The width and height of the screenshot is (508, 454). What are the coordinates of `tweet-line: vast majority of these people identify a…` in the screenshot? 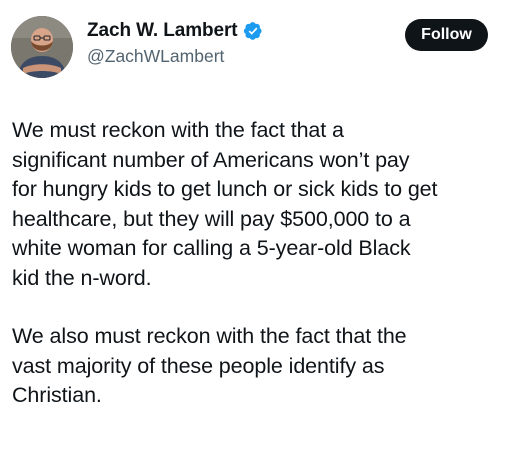 It's located at (198, 365).